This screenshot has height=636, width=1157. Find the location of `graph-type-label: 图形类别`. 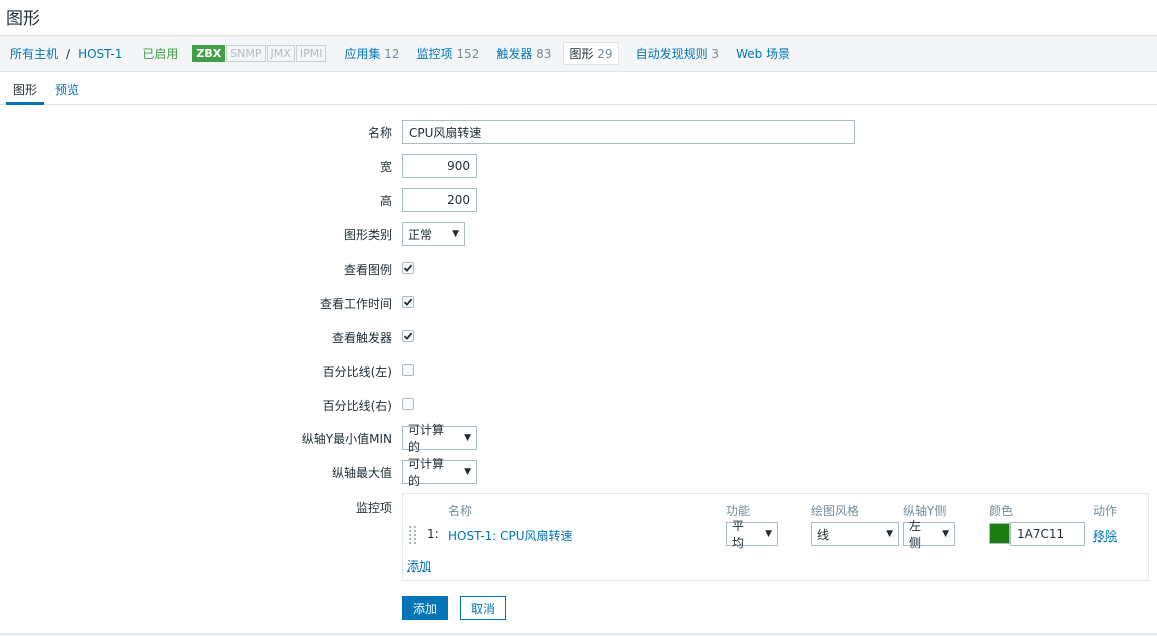

graph-type-label: 图形类别 is located at coordinates (367, 235).